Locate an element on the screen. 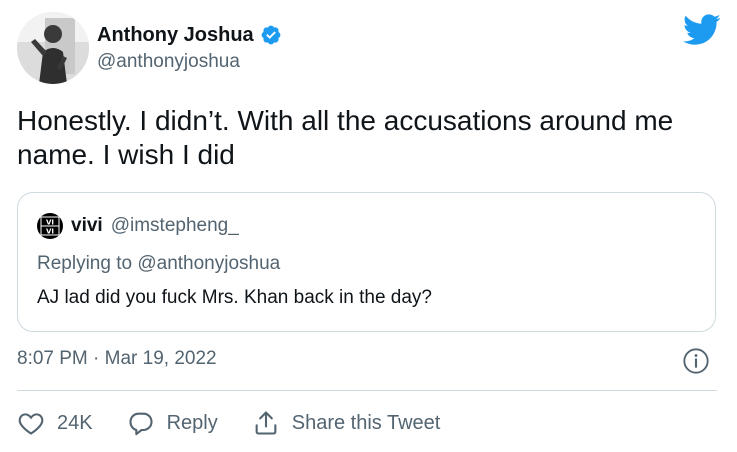  share-icon is located at coordinates (266, 423).